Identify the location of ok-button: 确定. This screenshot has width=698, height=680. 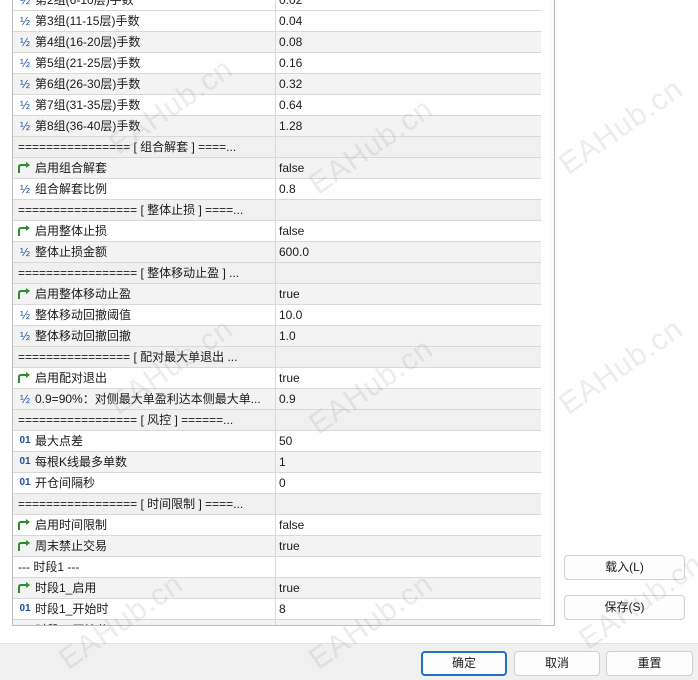
(464, 663).